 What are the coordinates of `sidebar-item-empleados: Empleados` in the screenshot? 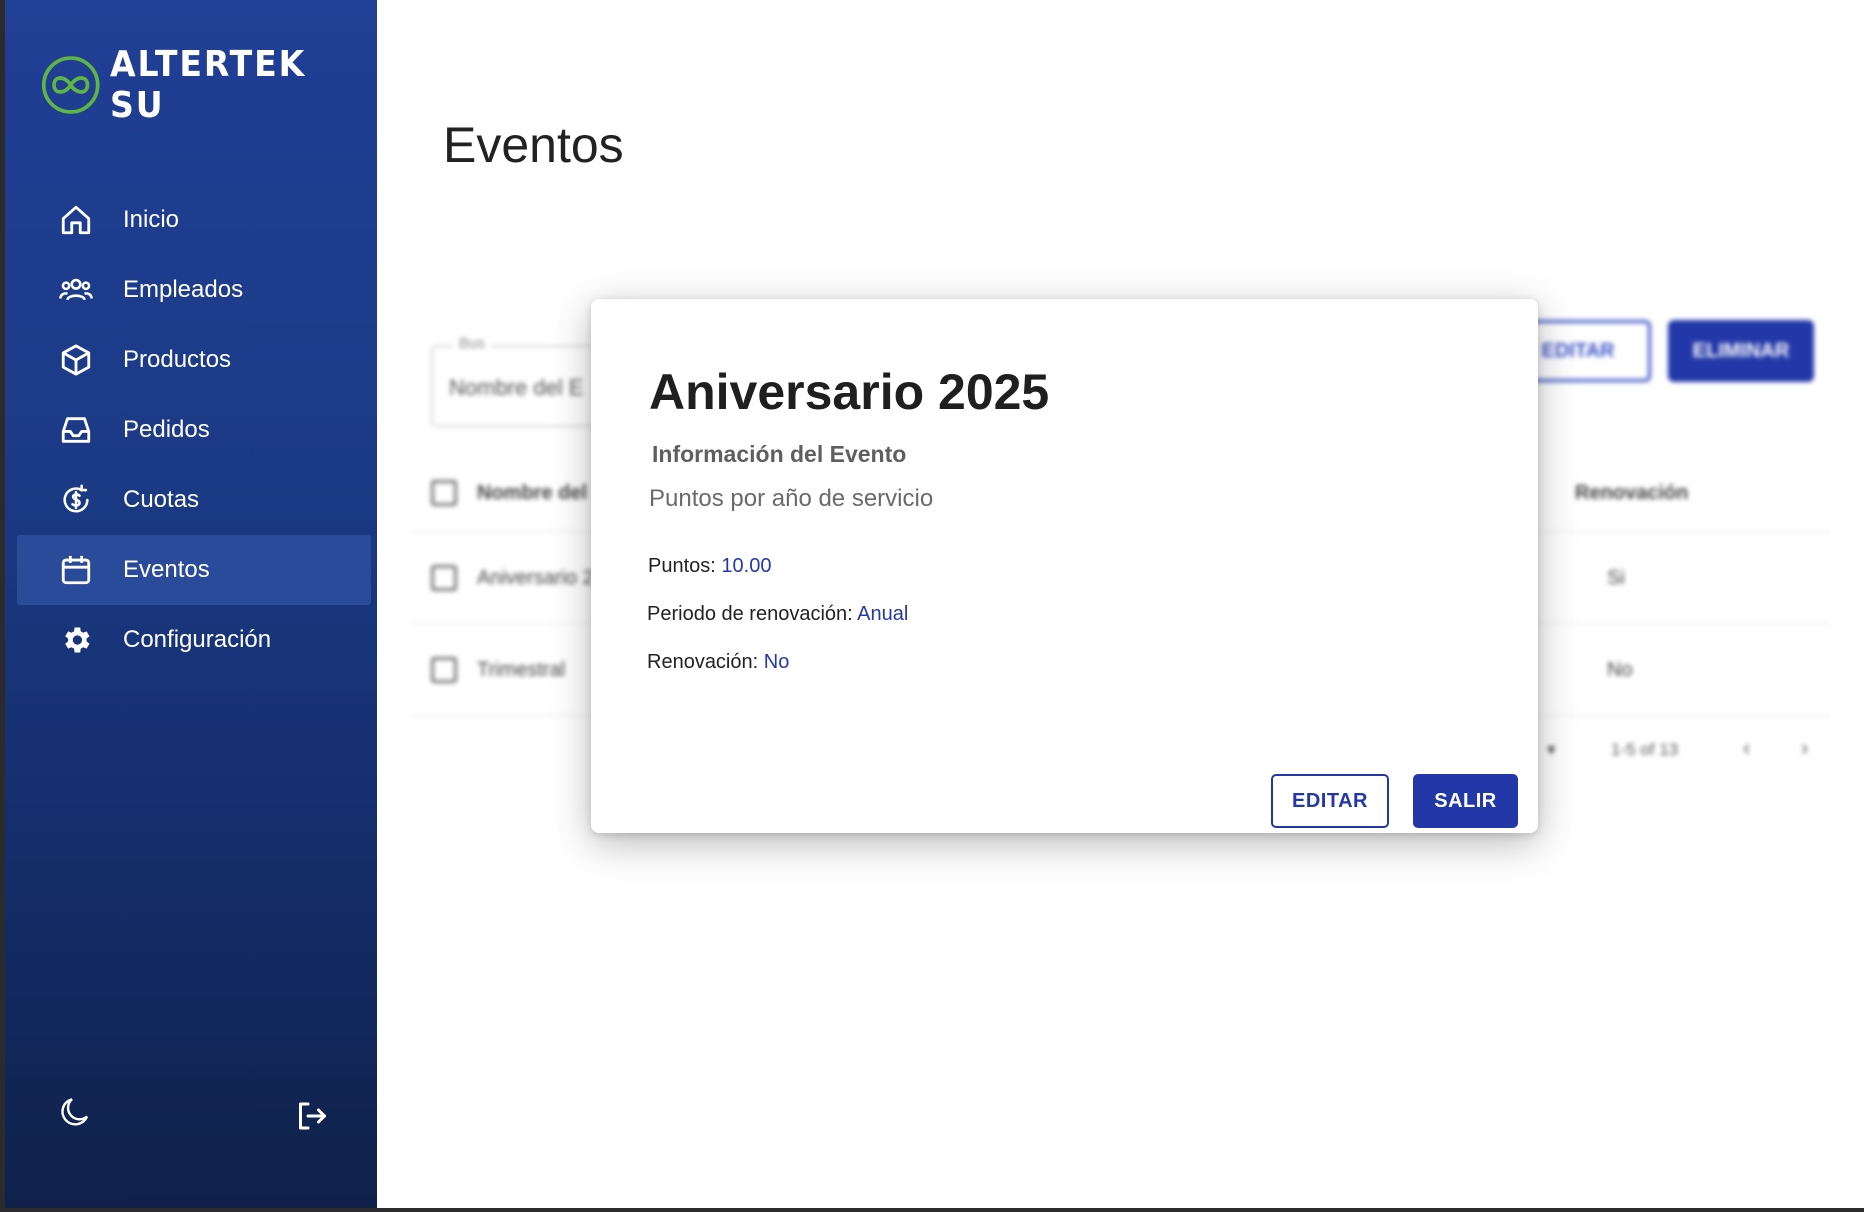 It's located at (194, 290).